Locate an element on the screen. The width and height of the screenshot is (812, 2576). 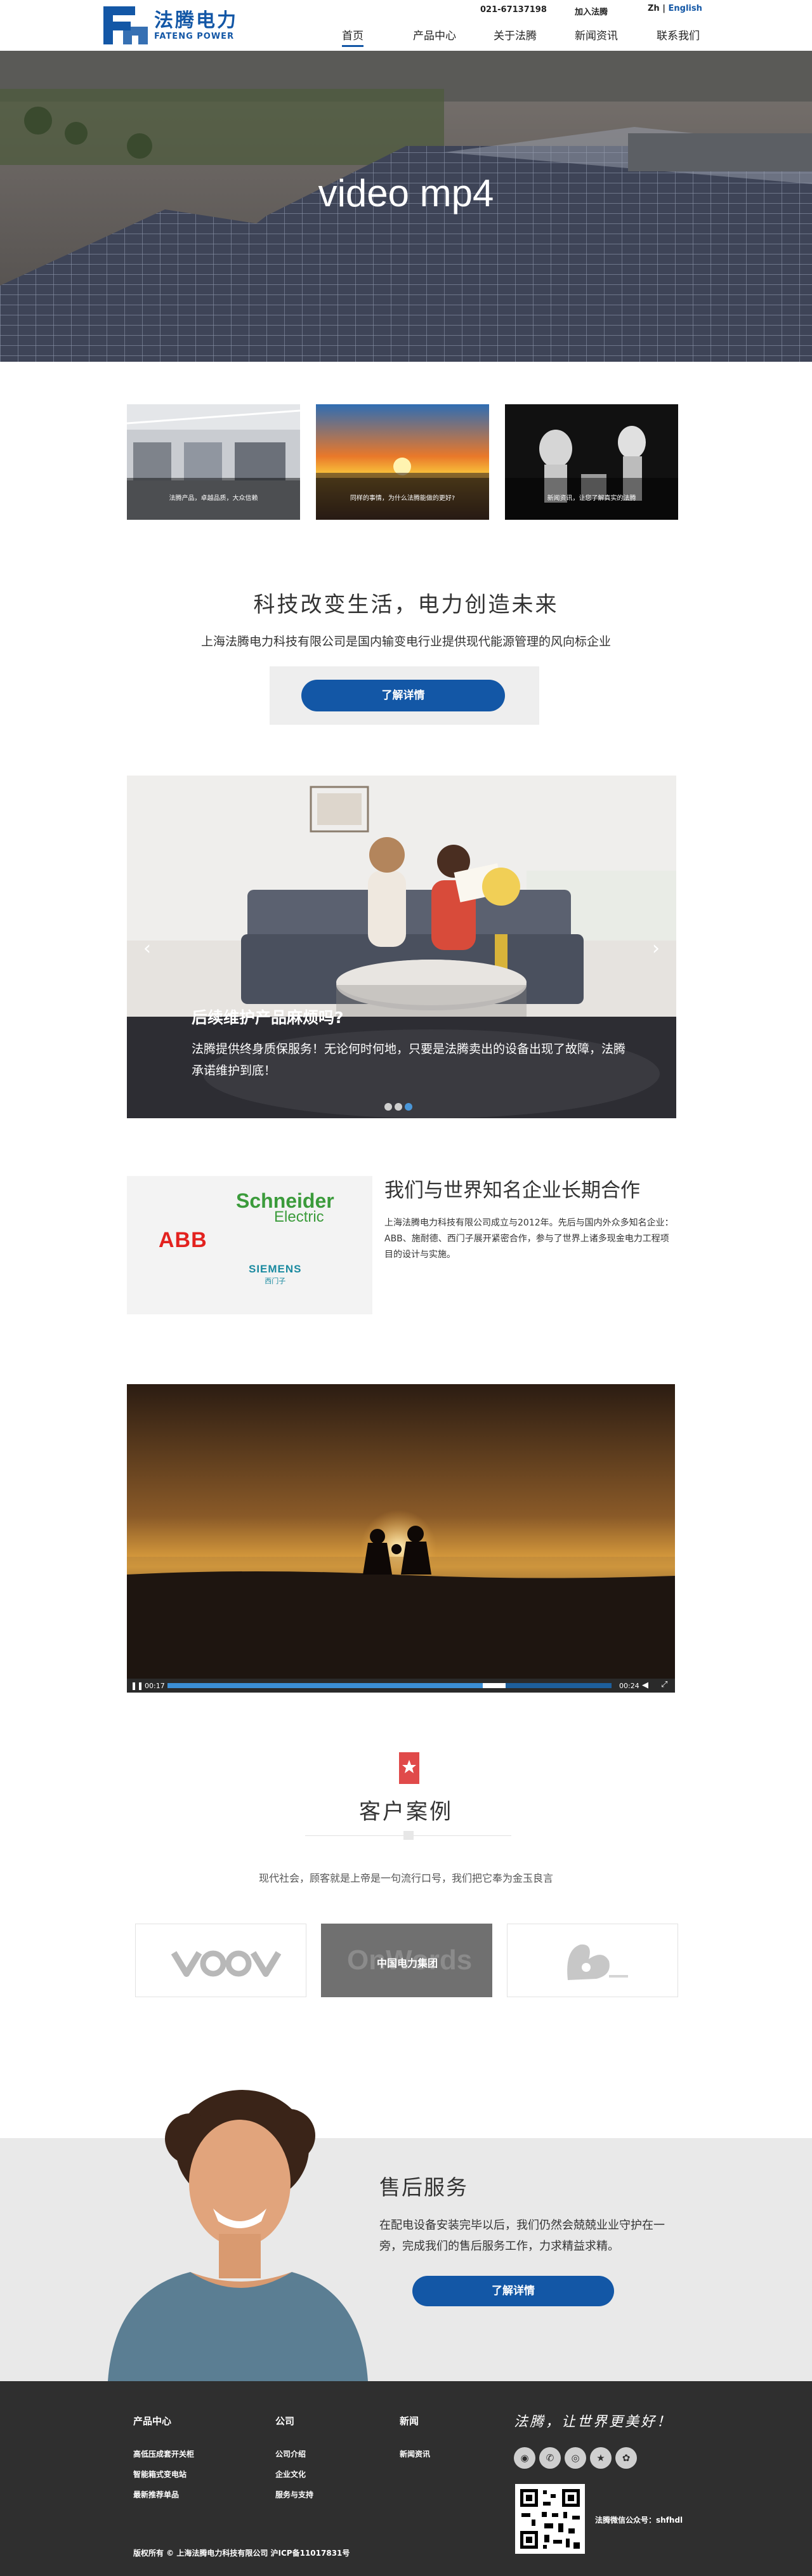
thumb-news: 新闻资讯，让您了解真实的法腾 is located at coordinates (592, 462).